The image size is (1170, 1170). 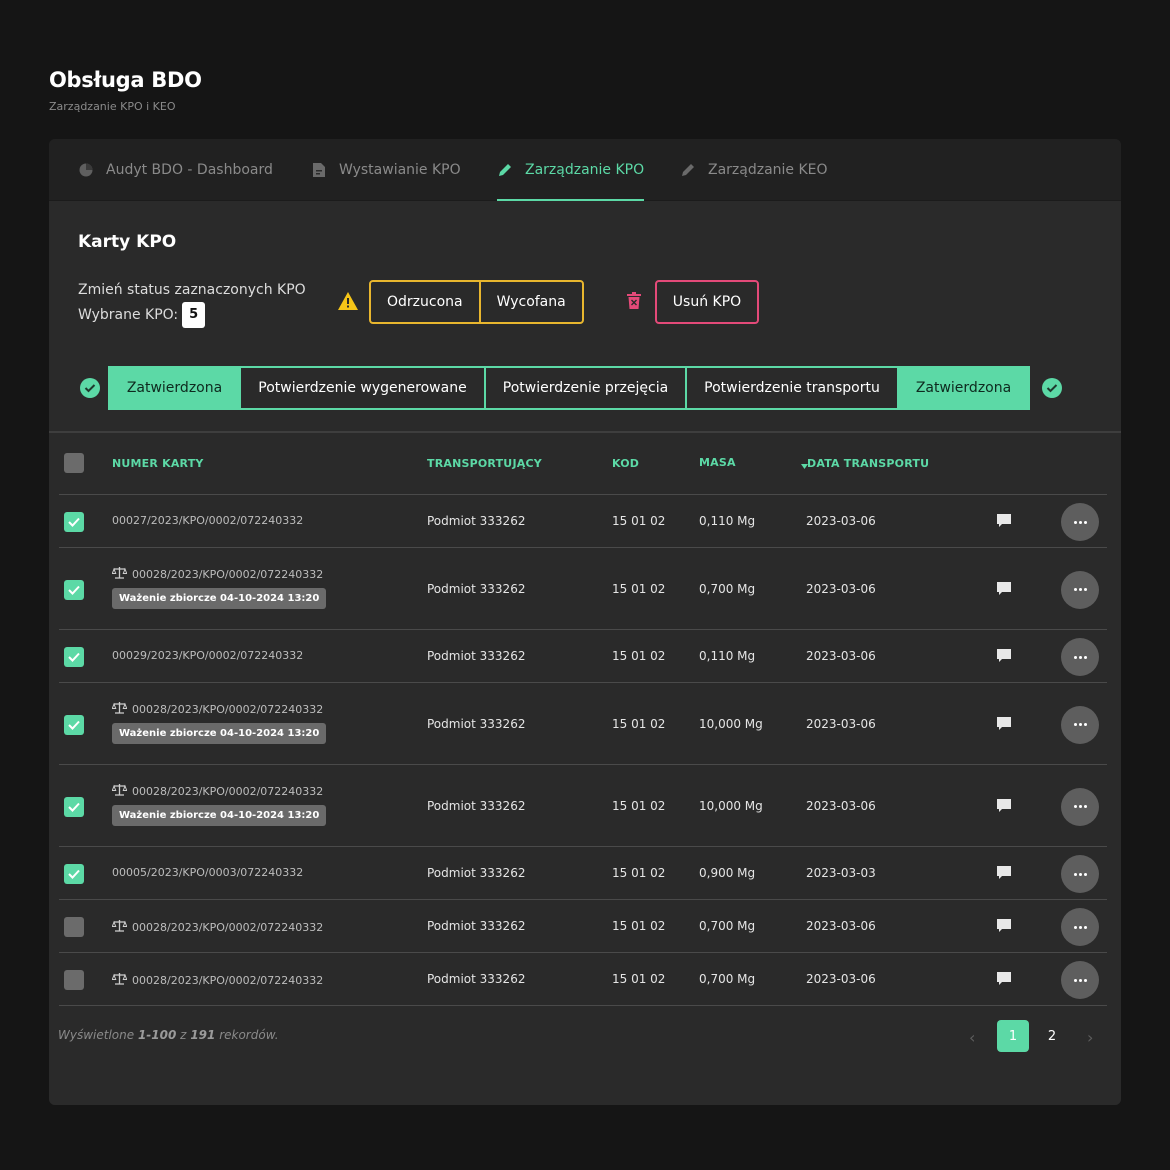 What do you see at coordinates (707, 302) in the screenshot?
I see `delete-kpo-button: Usuń KPO` at bounding box center [707, 302].